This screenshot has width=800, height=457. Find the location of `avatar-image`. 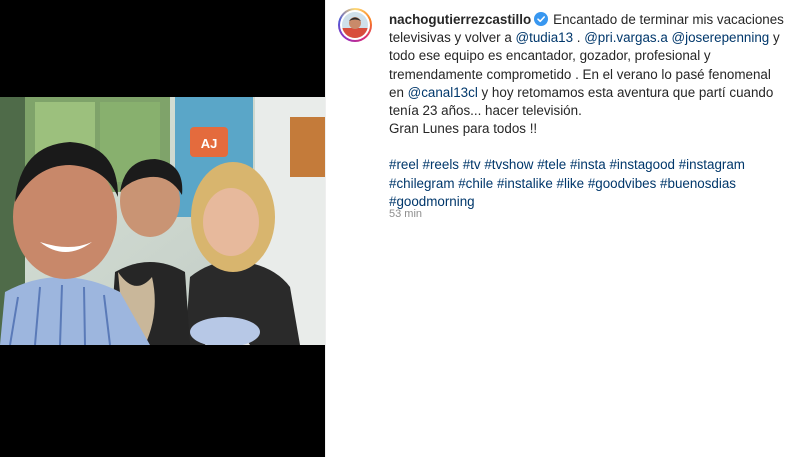

avatar-image is located at coordinates (355, 25).